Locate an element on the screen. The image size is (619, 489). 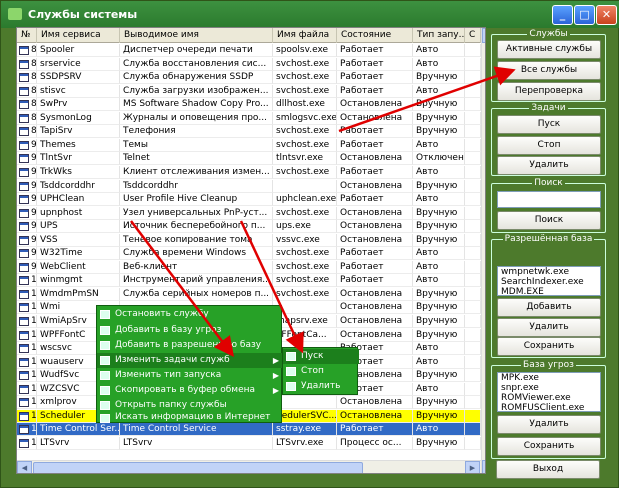
allowed-save-button: Сохранить is located at coordinates (549, 346).